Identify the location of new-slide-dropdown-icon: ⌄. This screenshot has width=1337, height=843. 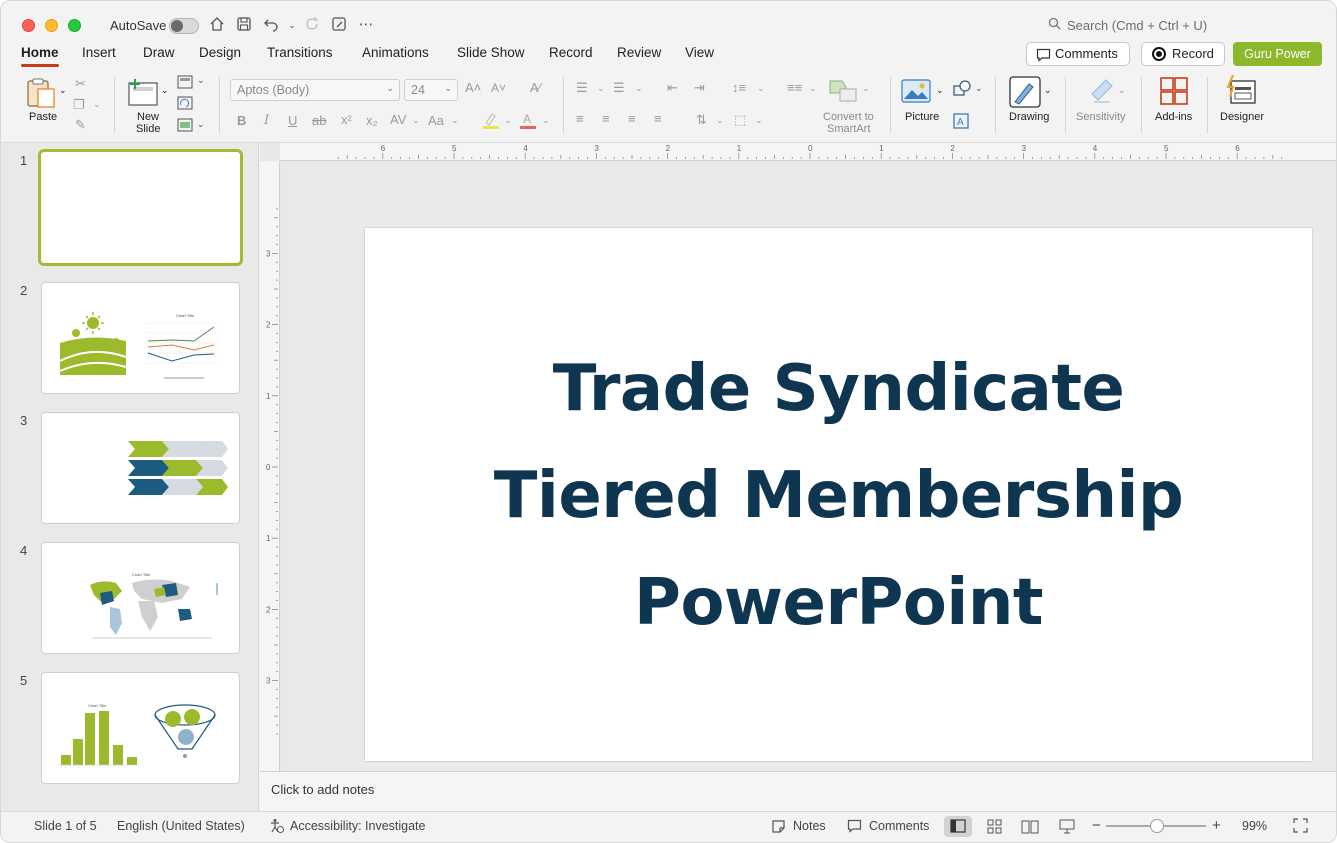
(165, 90).